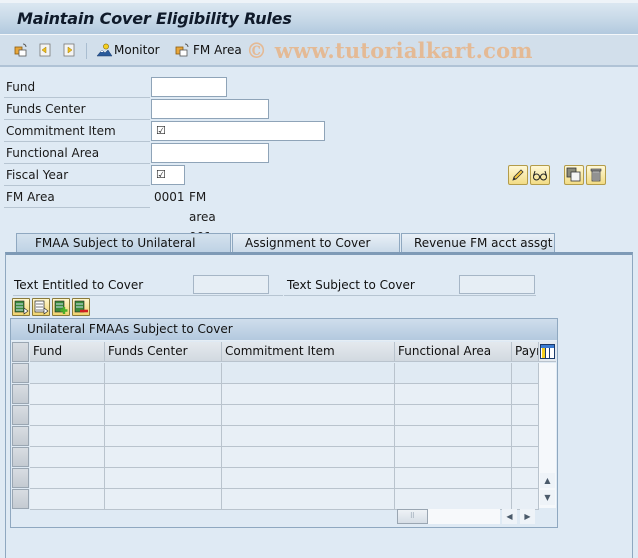 Image resolution: width=638 pixels, height=558 pixels. I want to click on fm-area-icon, so click(182, 50).